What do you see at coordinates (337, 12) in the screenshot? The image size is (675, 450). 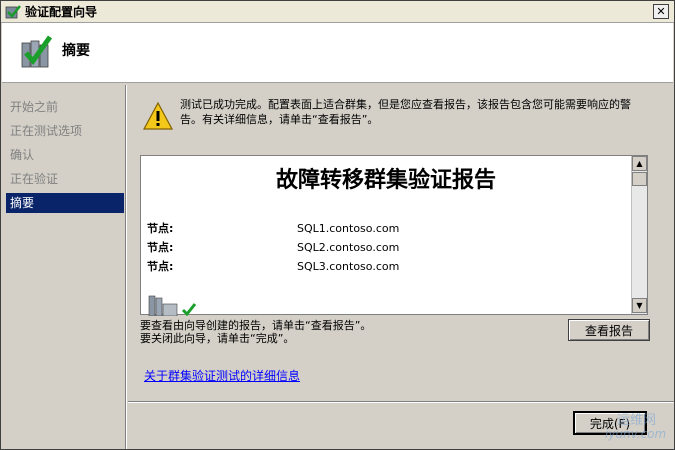 I see `title-bar: 验证配置向导 ✕` at bounding box center [337, 12].